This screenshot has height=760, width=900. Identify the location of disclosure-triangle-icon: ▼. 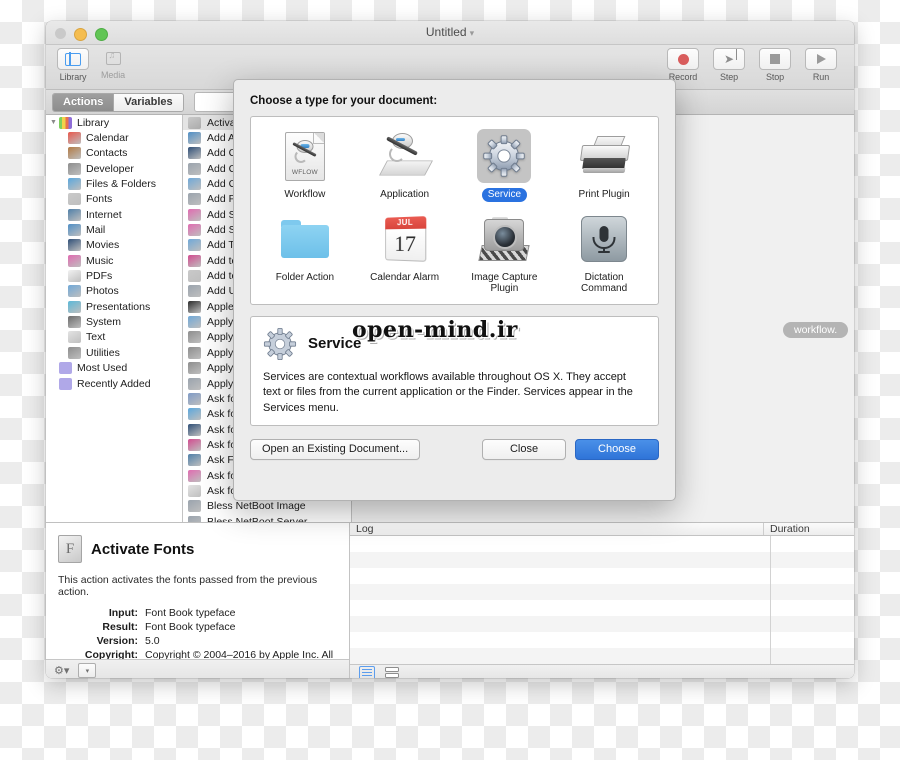
(54, 122).